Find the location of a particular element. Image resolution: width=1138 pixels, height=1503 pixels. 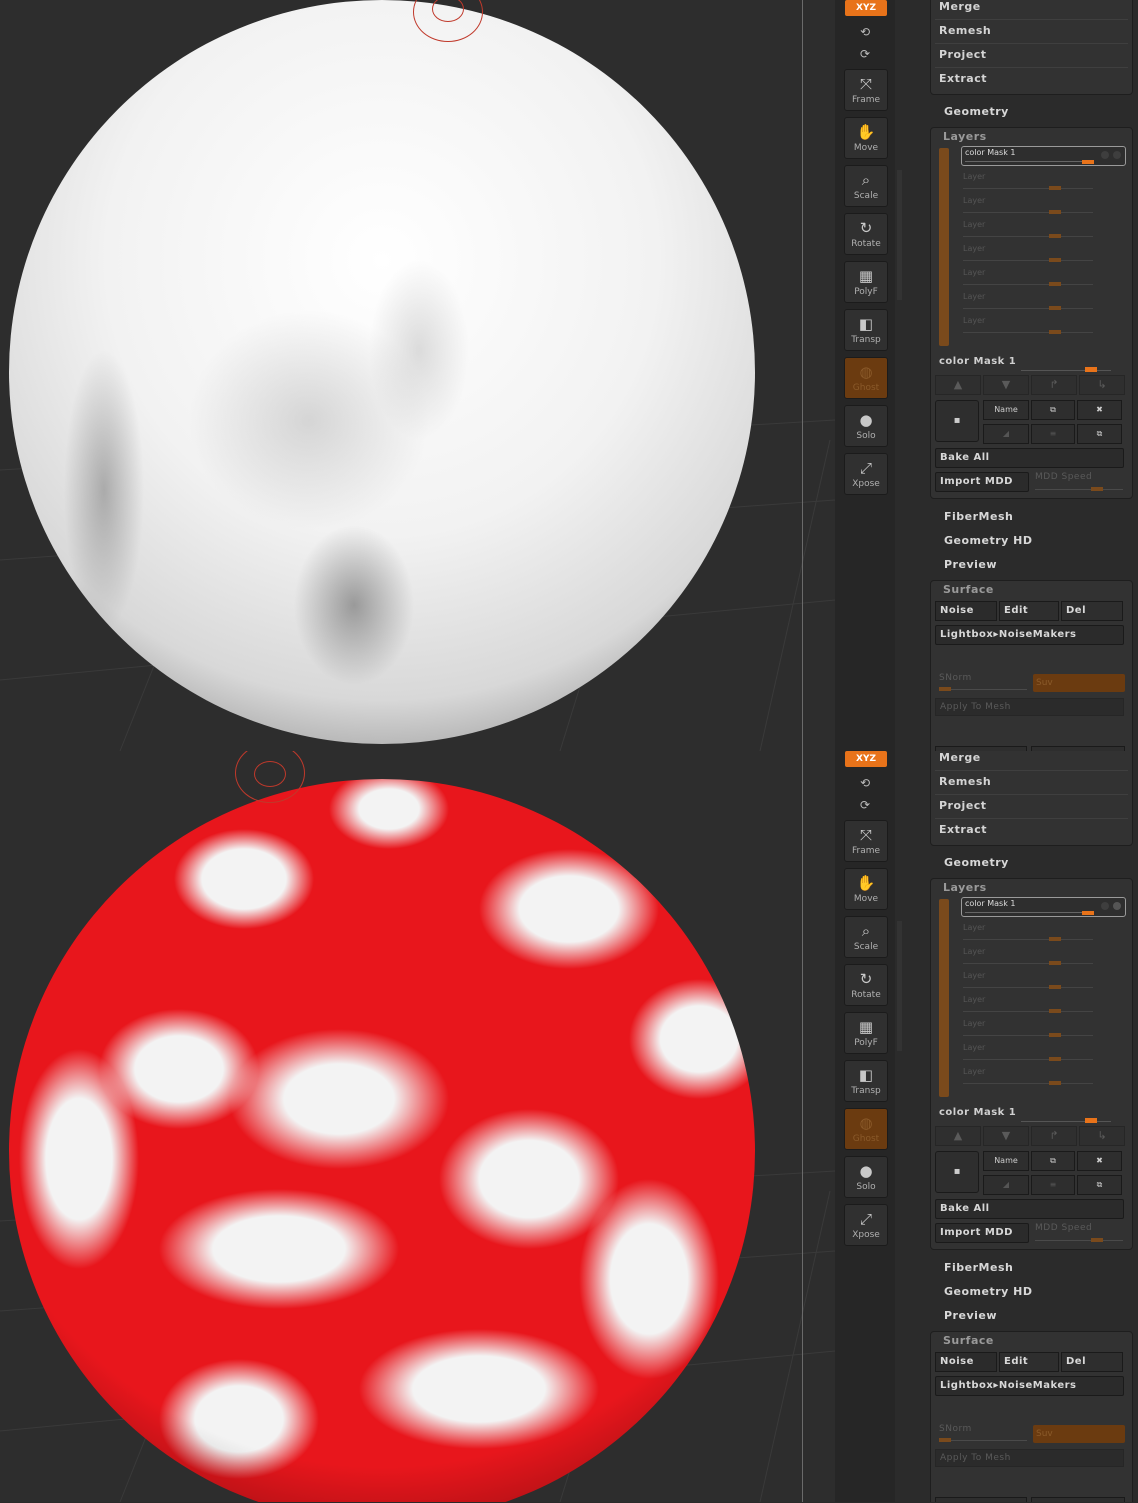

import-mdd-button: Import MDD is located at coordinates (982, 482).